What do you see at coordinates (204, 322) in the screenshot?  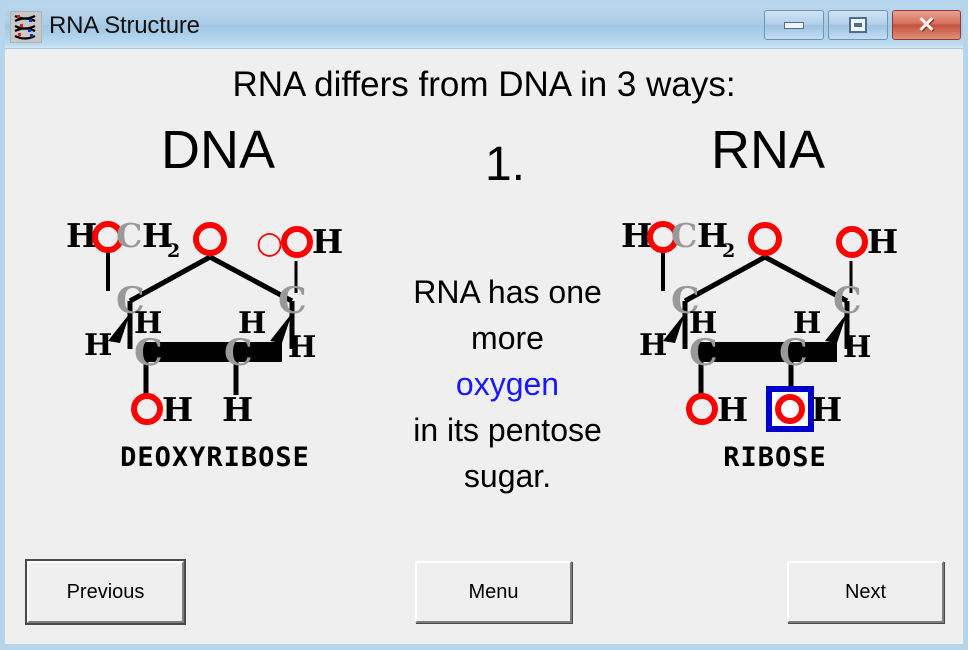 I see `deoxyribose-diagram: H C H 2 ○ H C C H H H H C C H H` at bounding box center [204, 322].